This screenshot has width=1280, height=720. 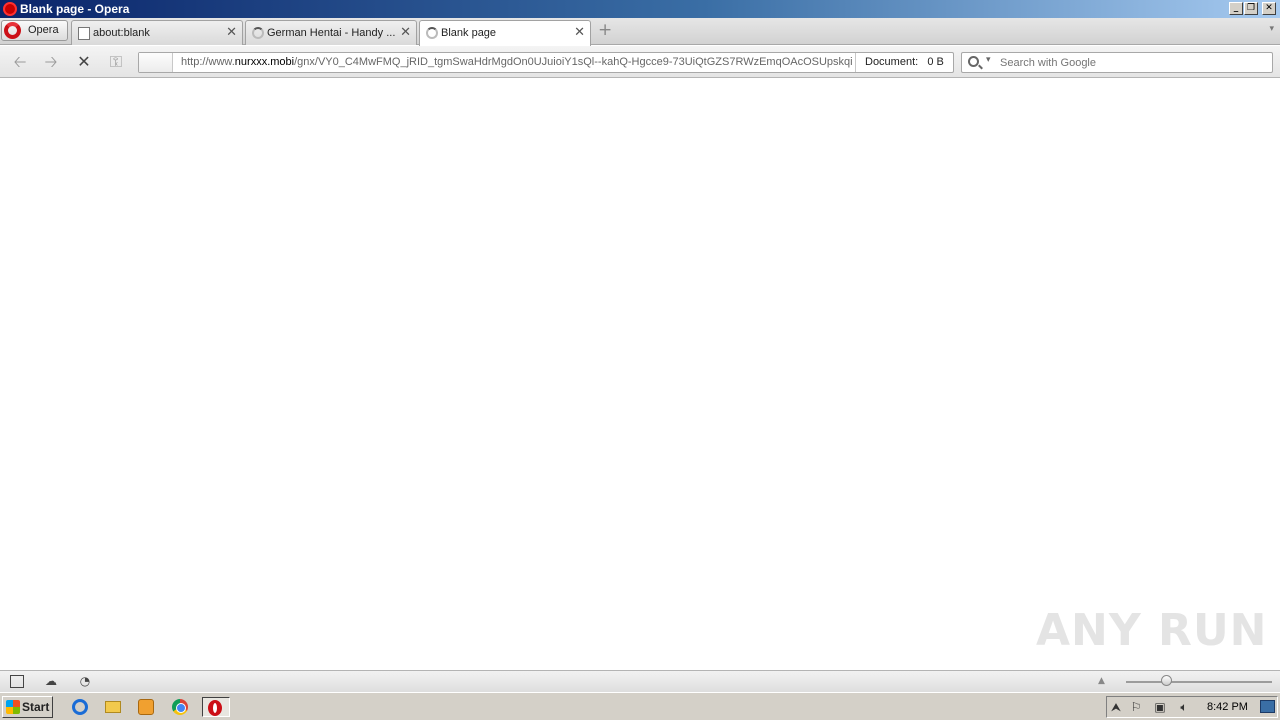 I want to click on site-info-badge, so click(x=156, y=62).